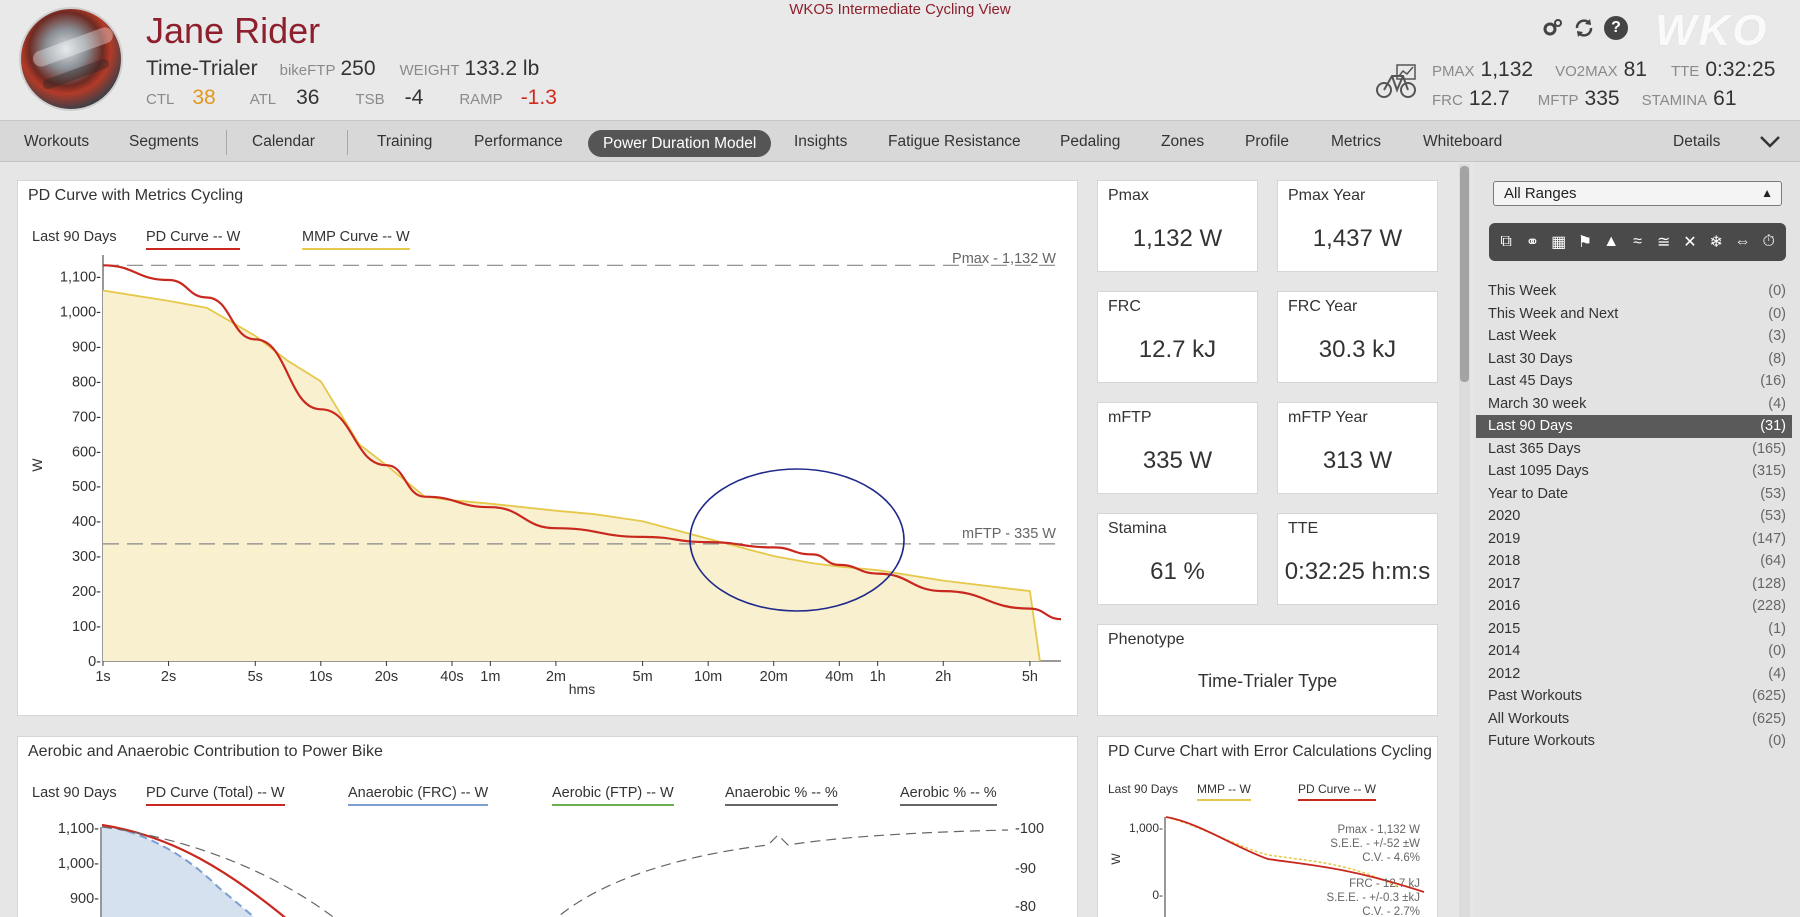 This screenshot has height=917, width=1800. What do you see at coordinates (878, 677) in the screenshot?
I see `x-tick-label: 1h` at bounding box center [878, 677].